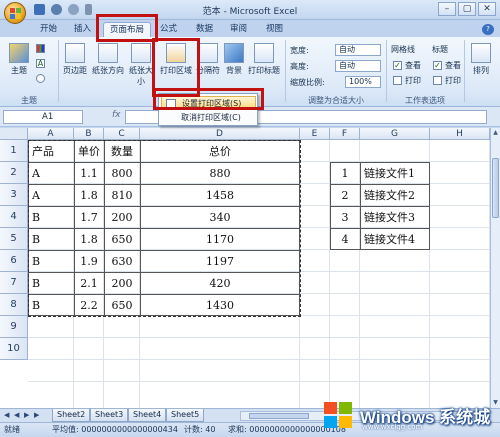 The image size is (500, 437). I want to click on row-header: 9, so click(14, 327).